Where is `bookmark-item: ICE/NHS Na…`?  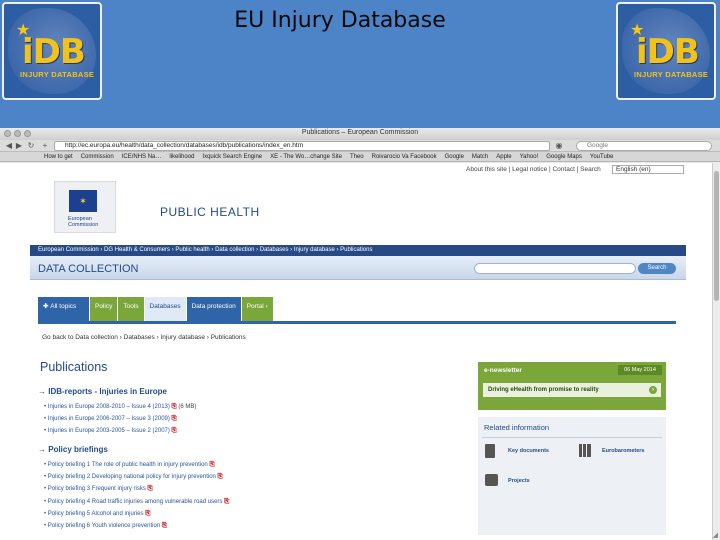
bookmark-item: ICE/NHS Na… is located at coordinates (142, 157).